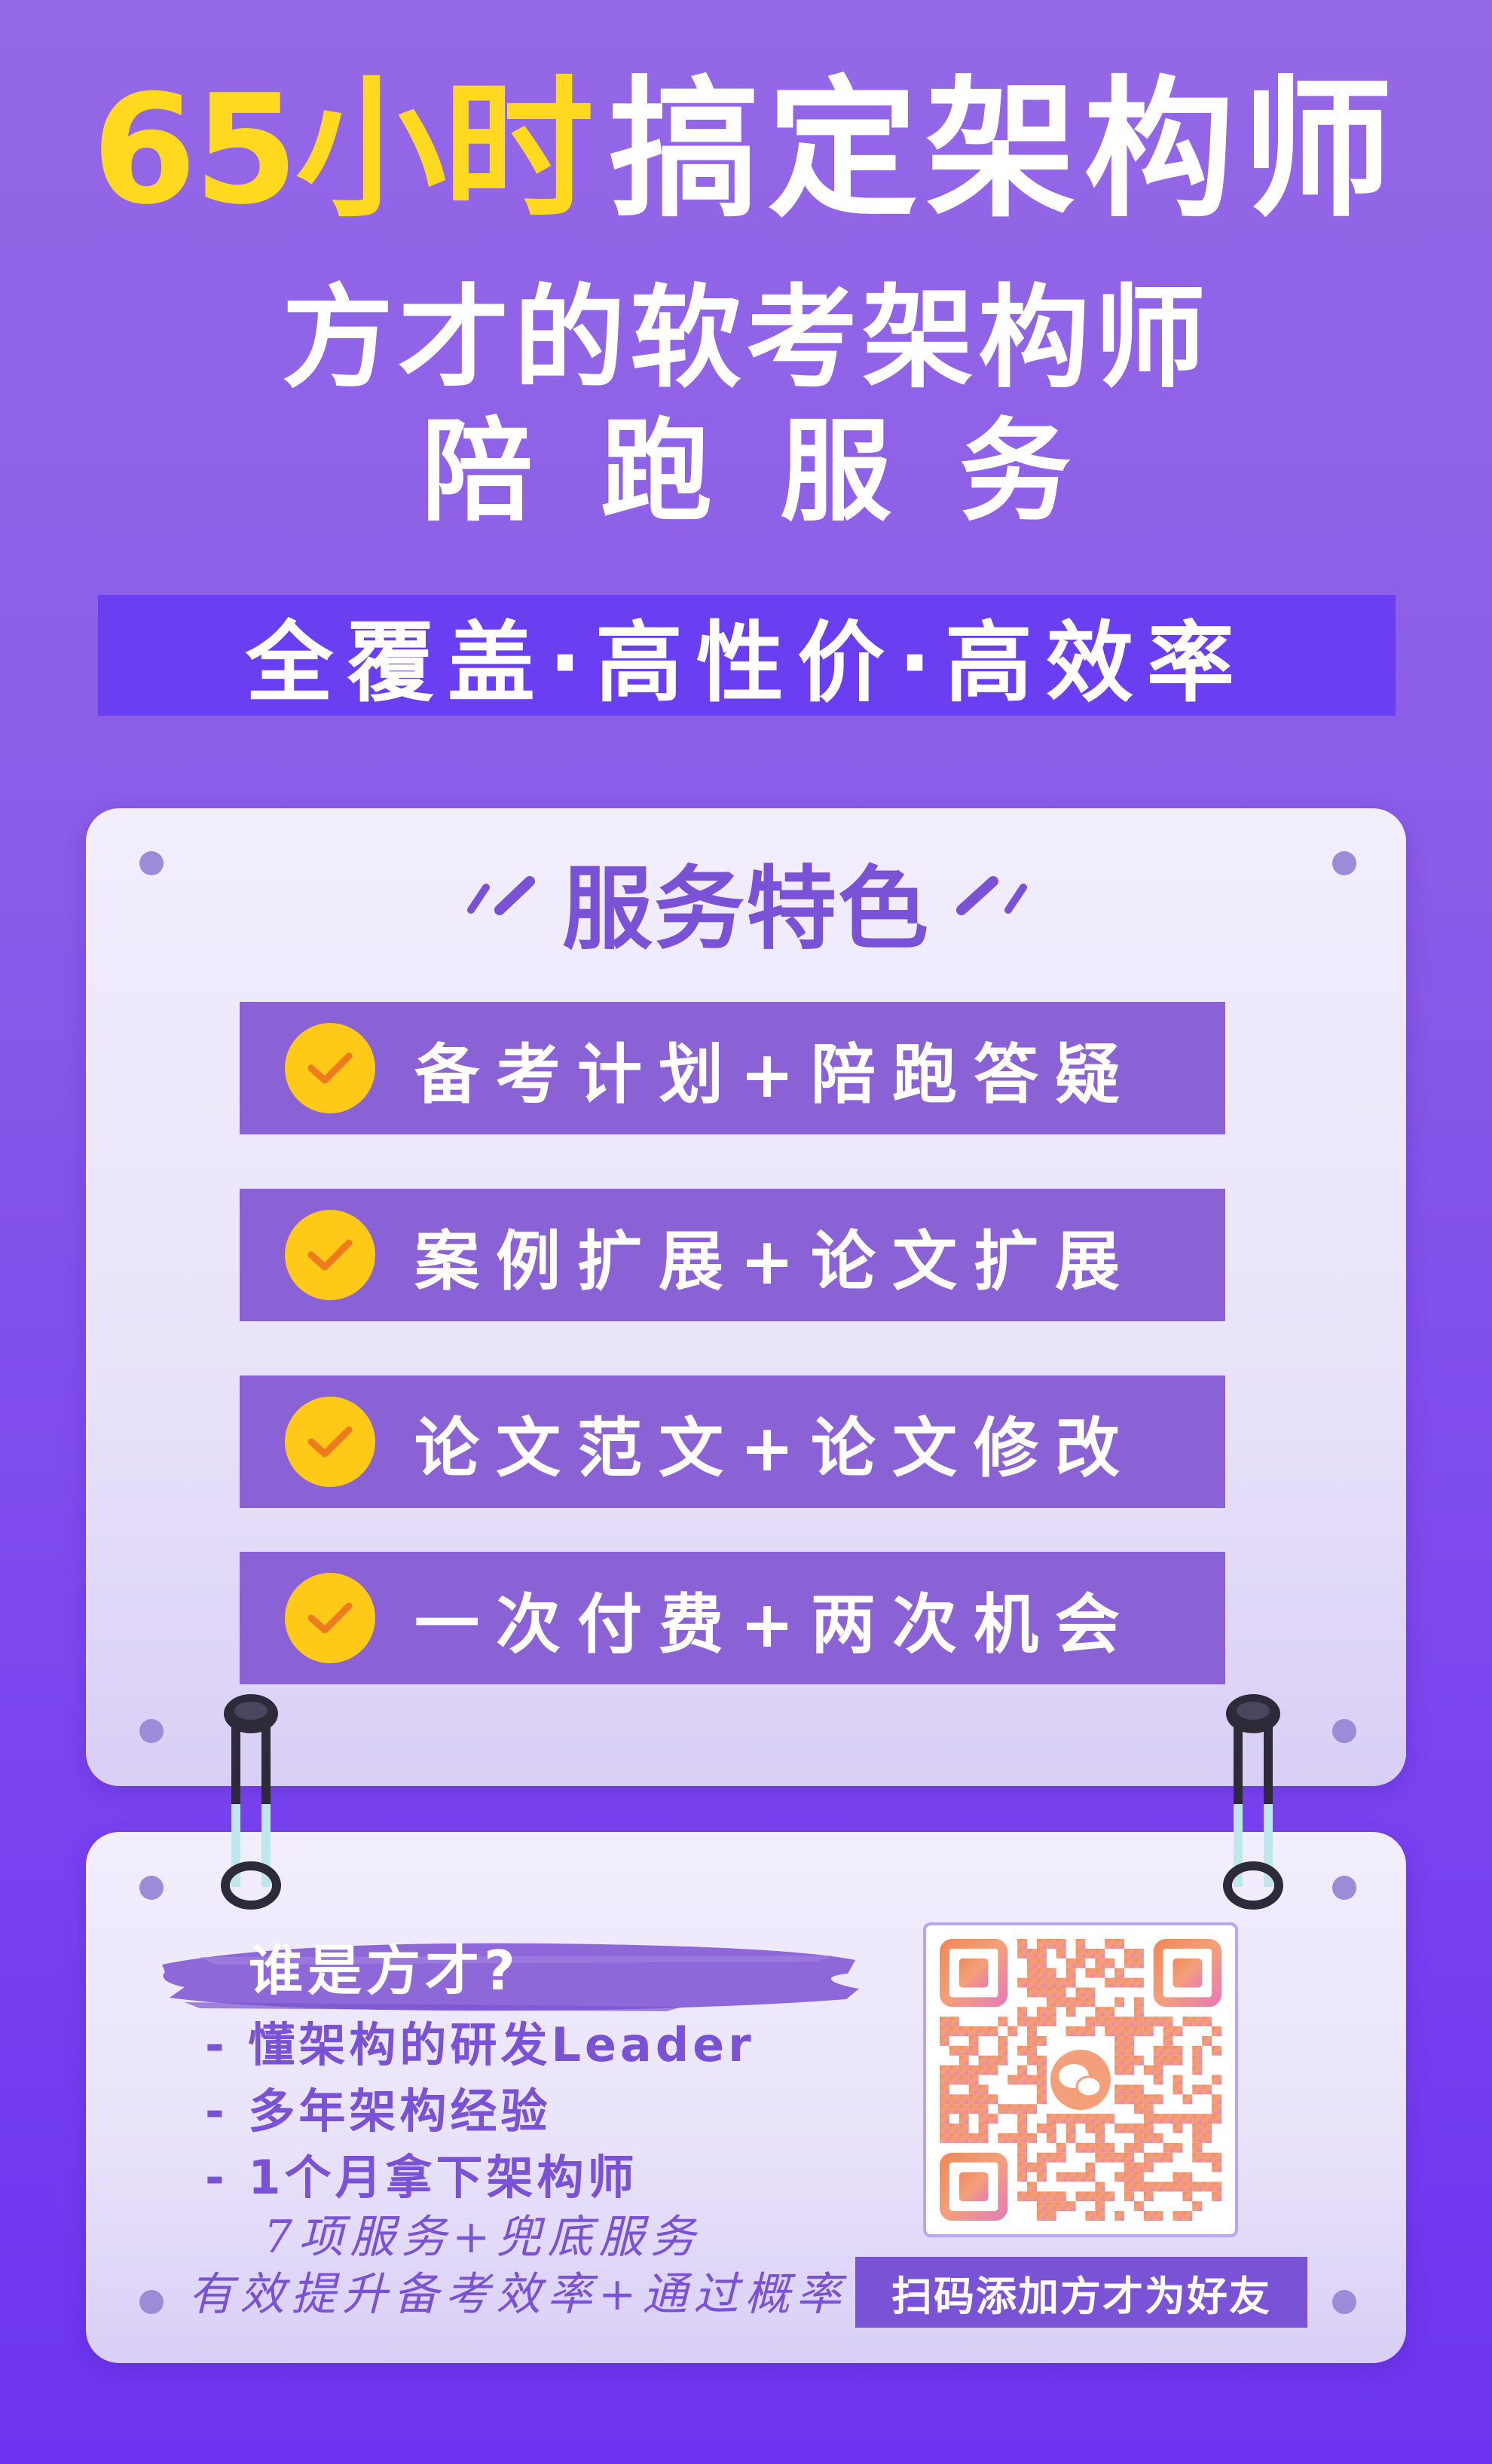  Describe the element at coordinates (747, 655) in the screenshot. I see `slogan-banner: 全覆盖·高性价·高效率` at that location.